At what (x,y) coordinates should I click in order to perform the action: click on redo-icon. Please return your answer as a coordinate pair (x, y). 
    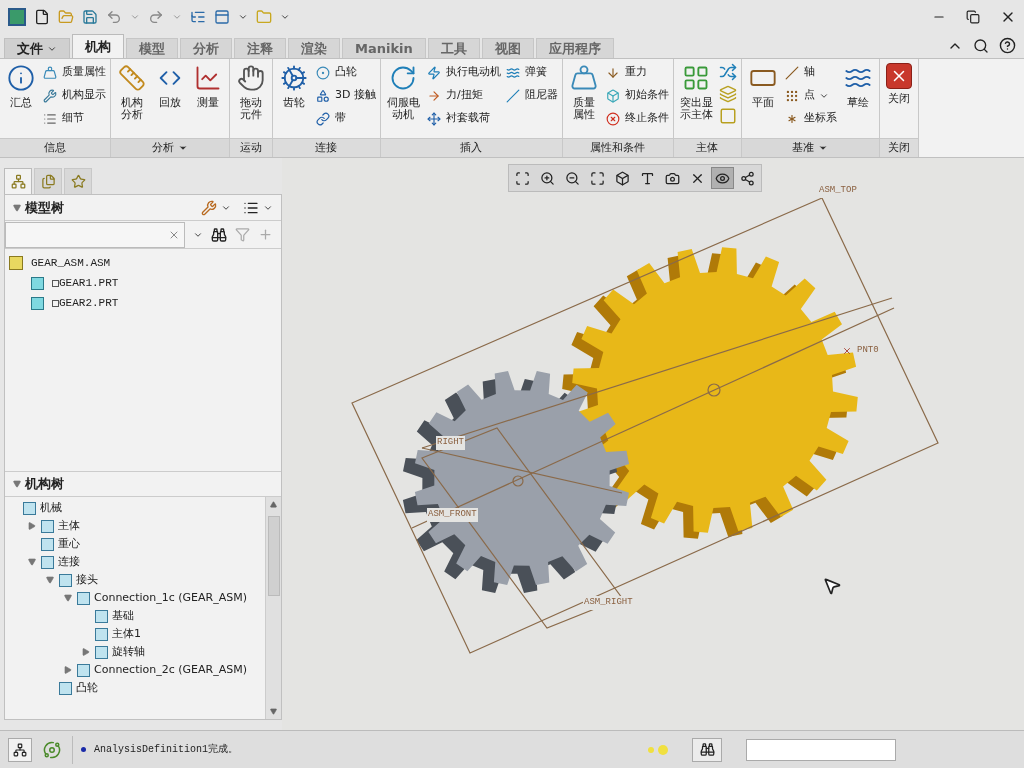
    Looking at the image, I should click on (156, 17).